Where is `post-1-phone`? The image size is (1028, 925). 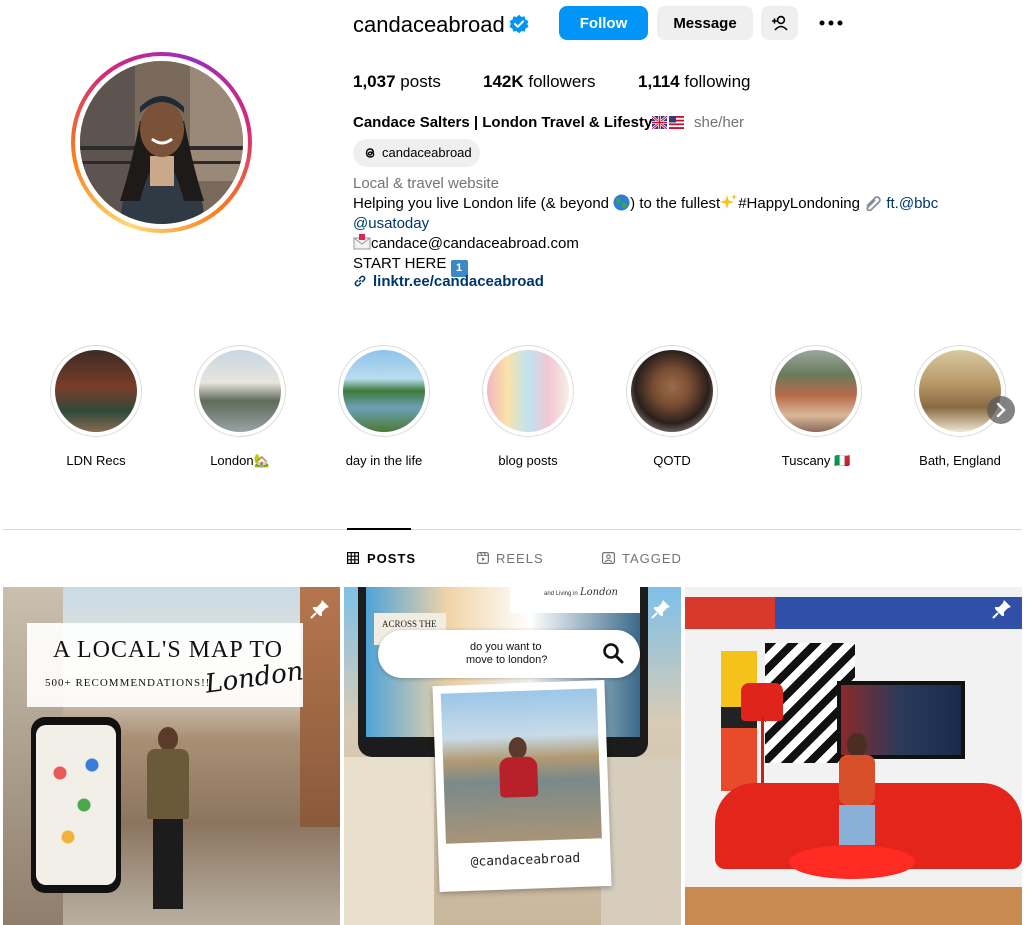
post-1-phone is located at coordinates (76, 805).